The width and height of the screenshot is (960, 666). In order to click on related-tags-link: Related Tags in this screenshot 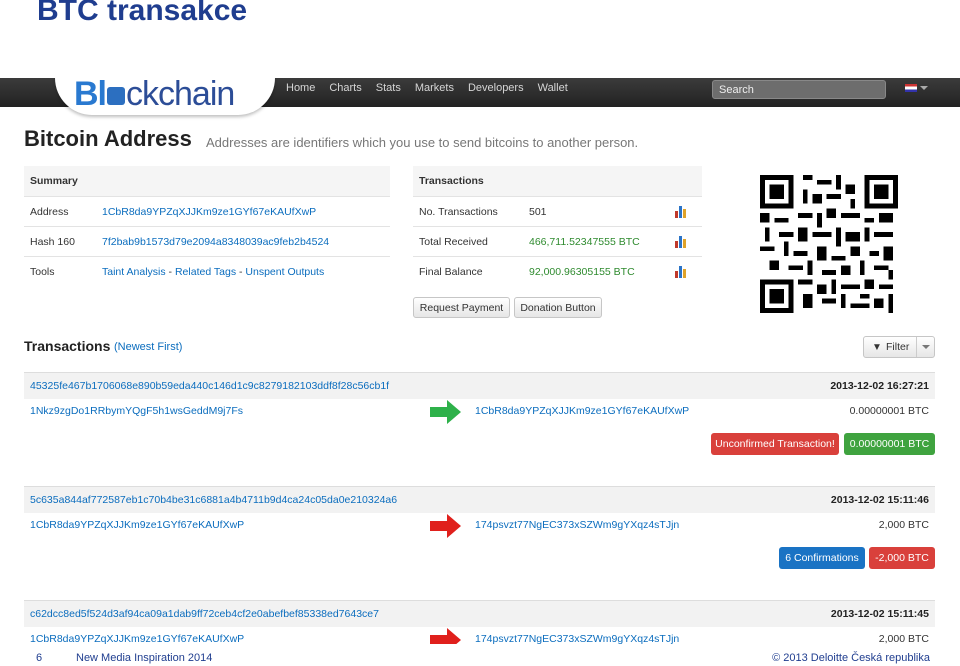, I will do `click(205, 272)`.